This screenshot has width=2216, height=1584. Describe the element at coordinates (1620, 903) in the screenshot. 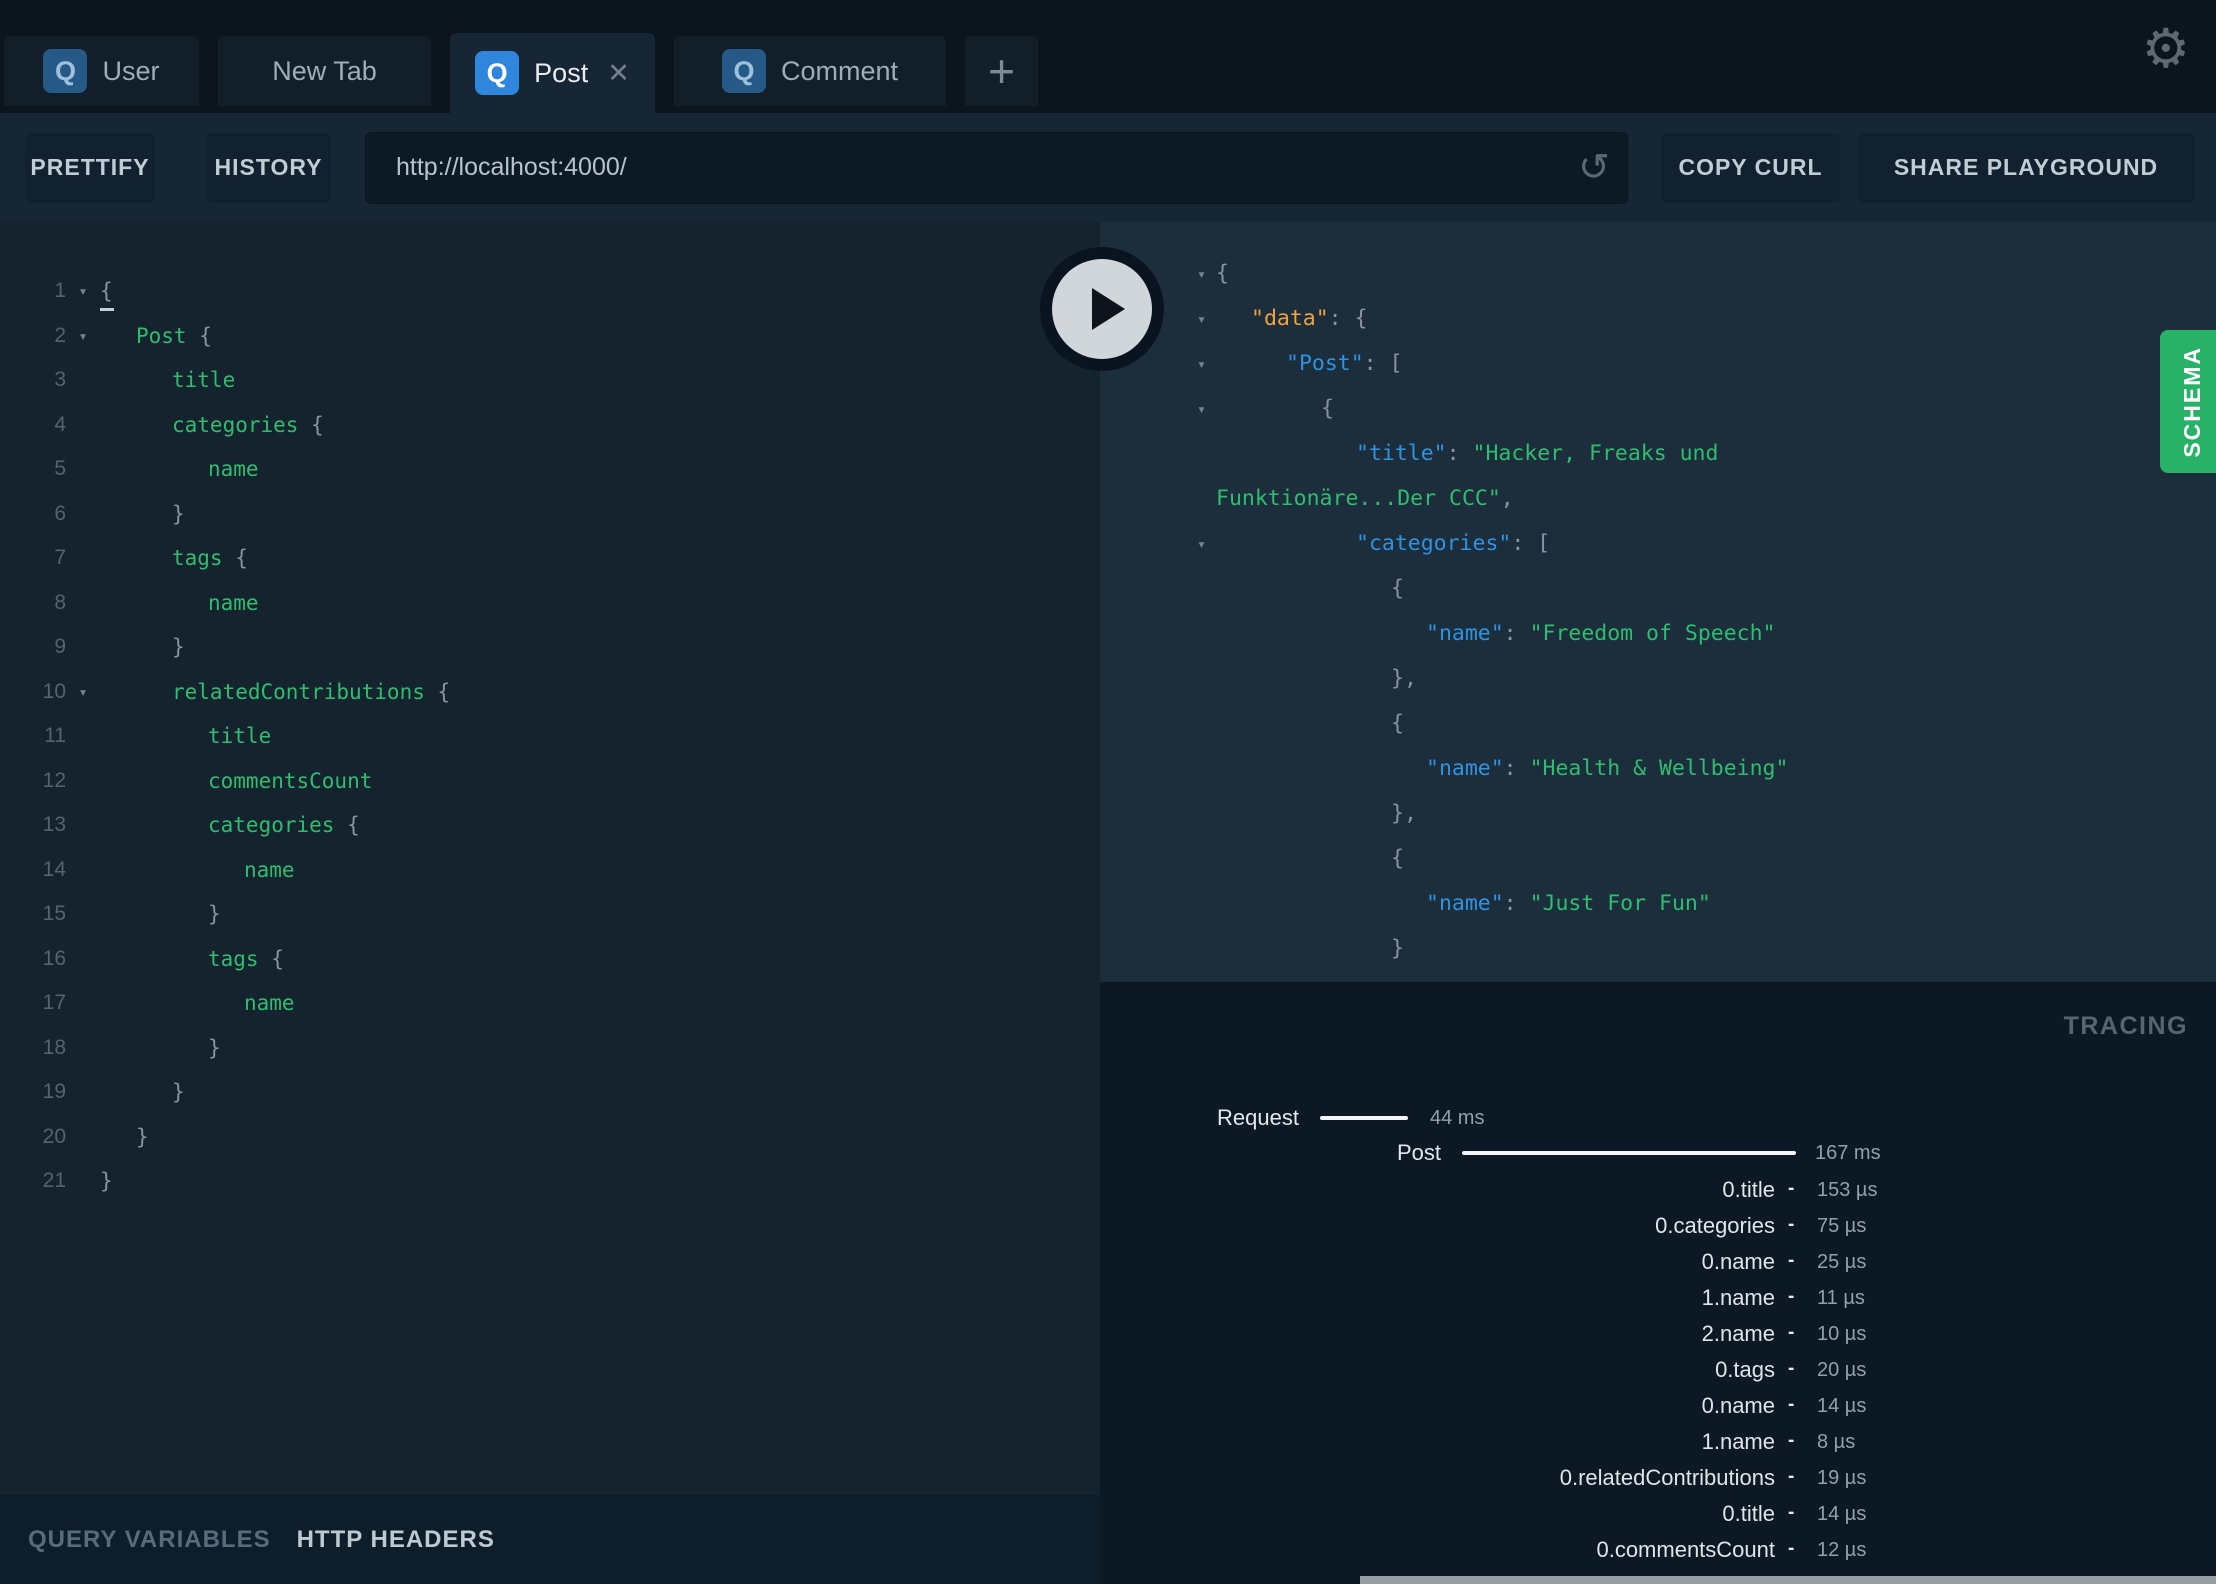

I see `code-token: "Just For Fun"` at that location.